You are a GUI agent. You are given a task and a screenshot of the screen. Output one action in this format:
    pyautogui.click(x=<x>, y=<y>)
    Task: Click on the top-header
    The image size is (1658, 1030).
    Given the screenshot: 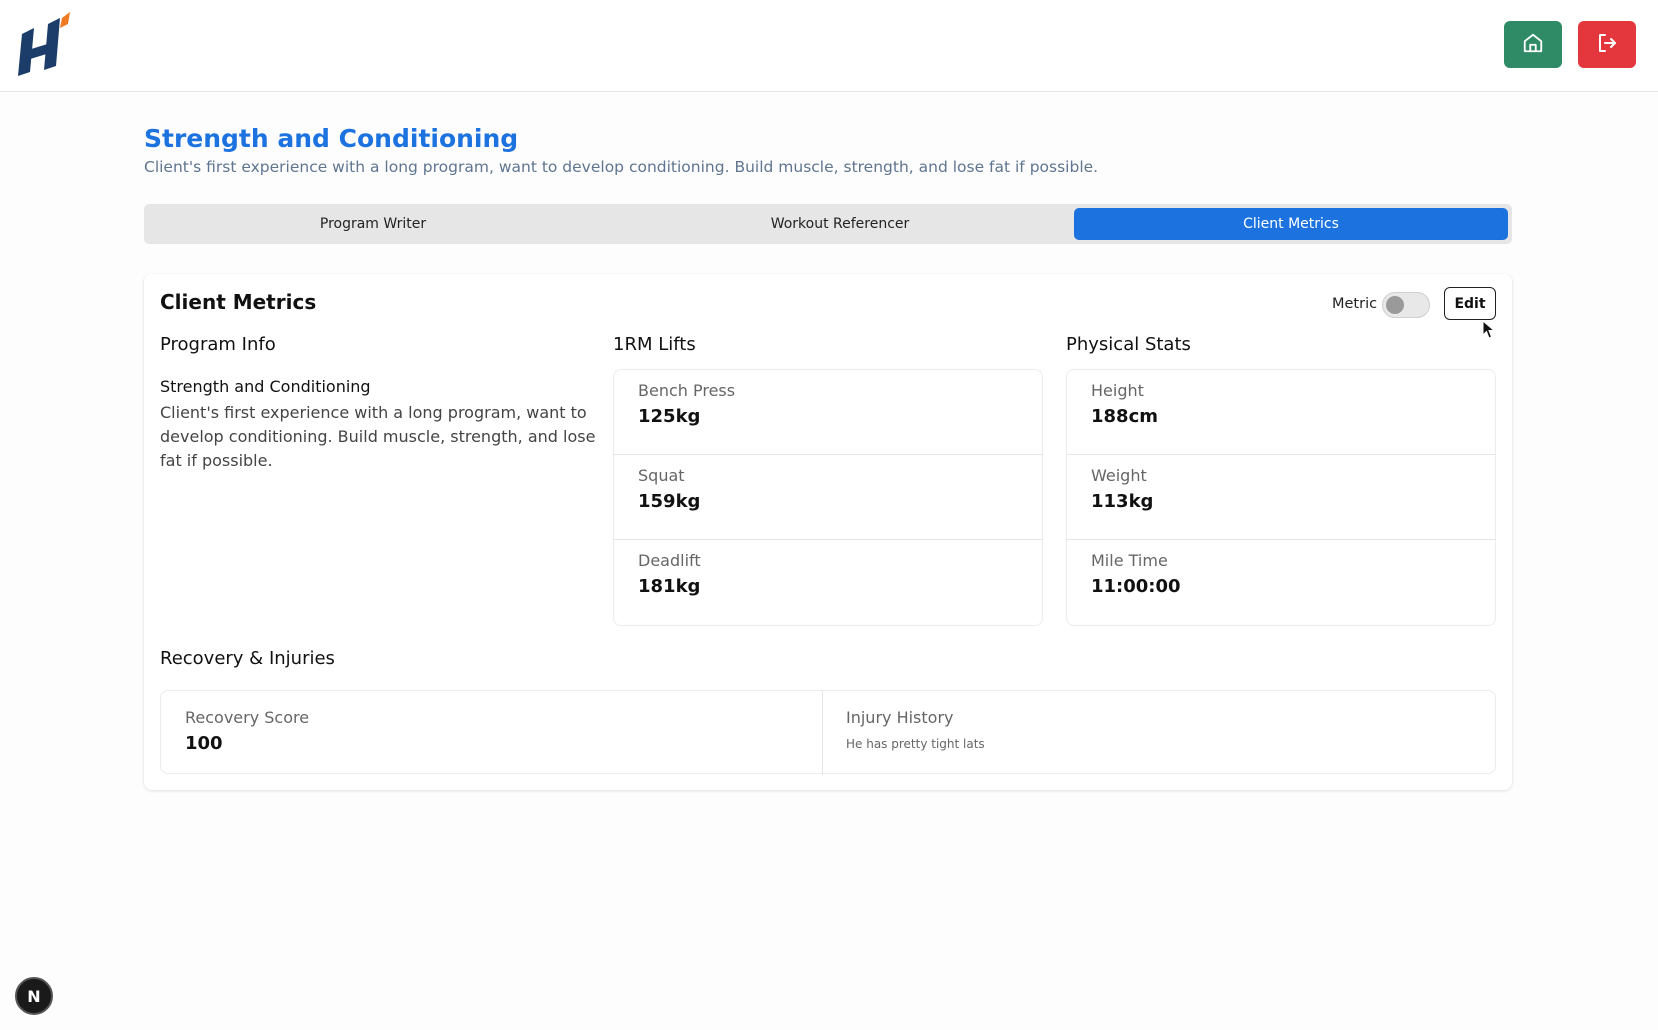 What is the action you would take?
    pyautogui.click(x=829, y=46)
    